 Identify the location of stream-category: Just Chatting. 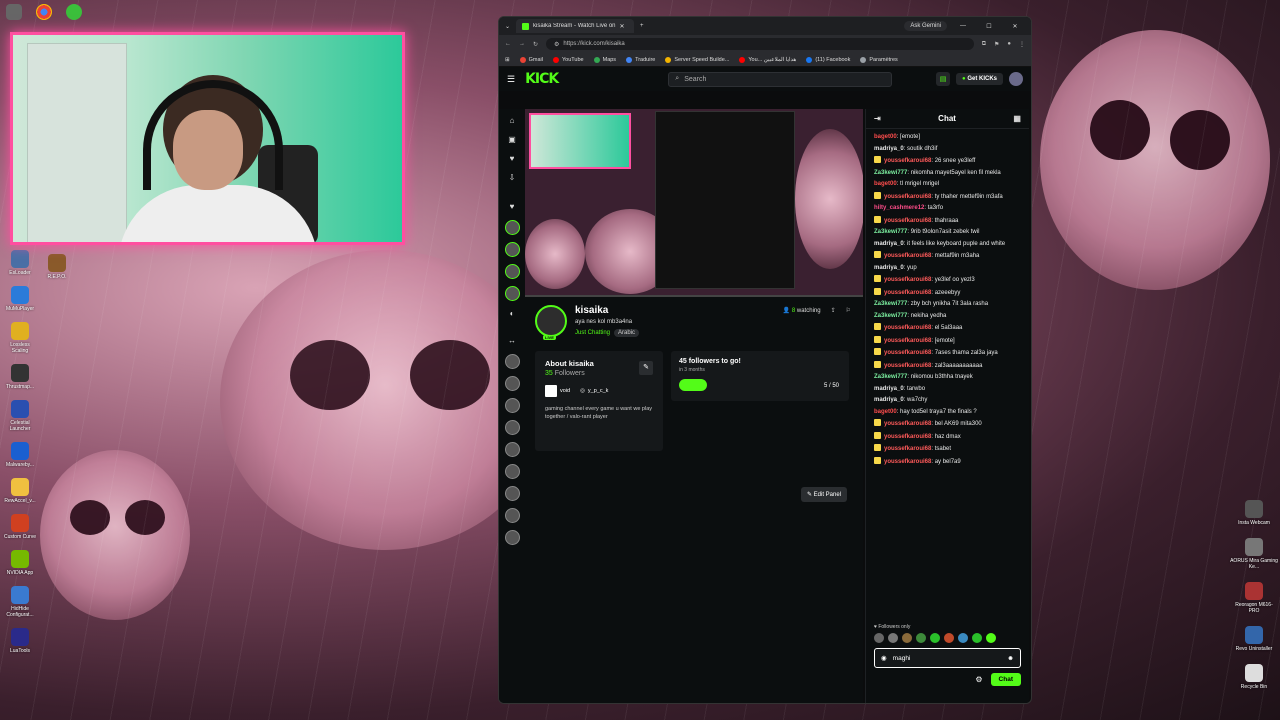
(592, 333).